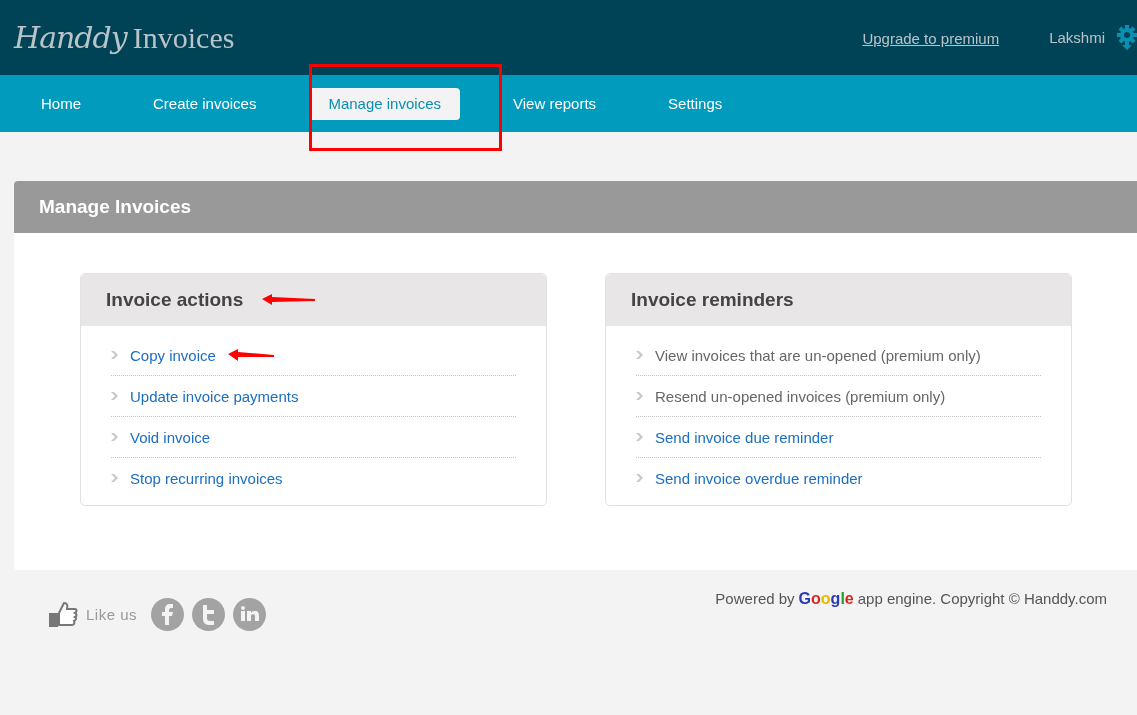 This screenshot has height=715, width=1137. I want to click on action-link: Copy invoice, so click(173, 355).